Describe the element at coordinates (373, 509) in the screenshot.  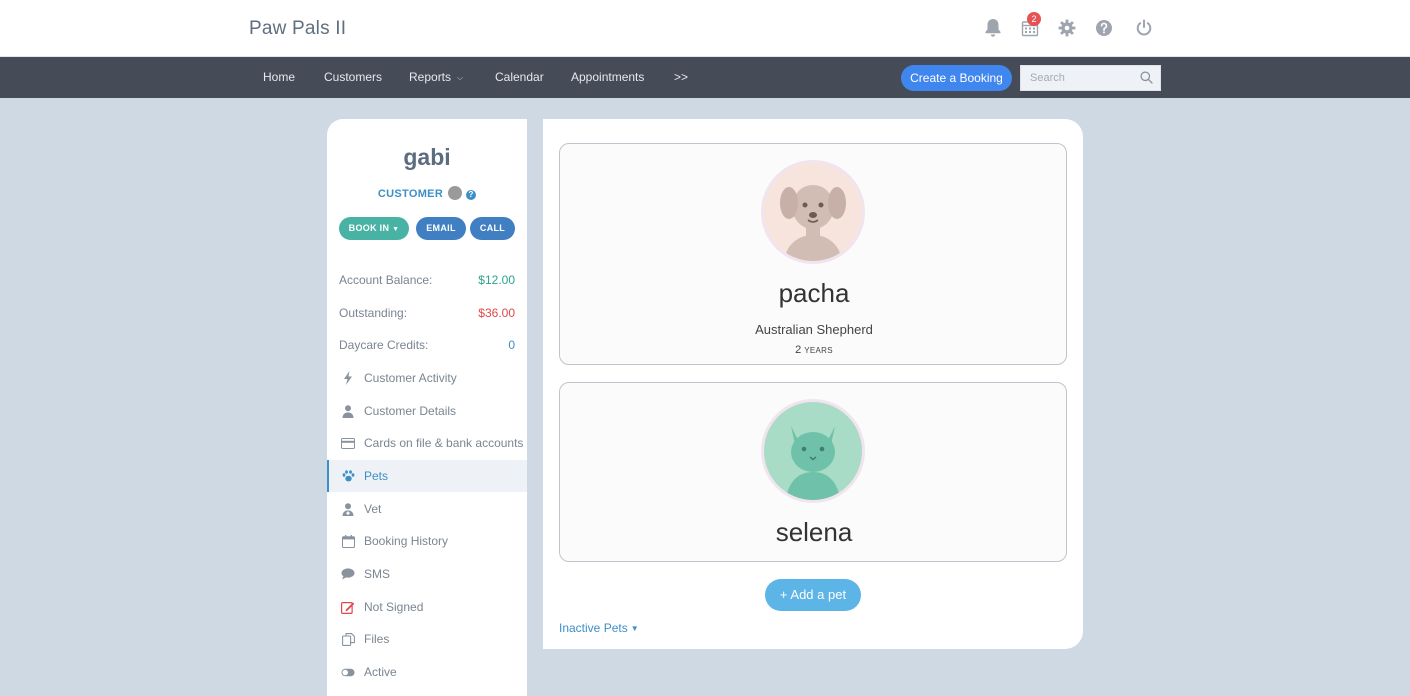
I see `sidebar-item-label: Vet` at that location.